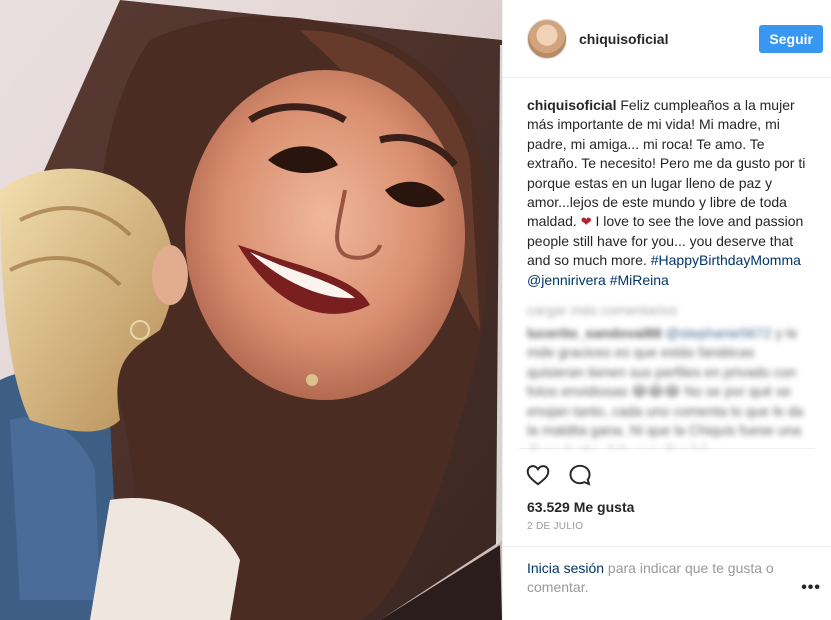  I want to click on login-link: Inicia sesión, so click(565, 568).